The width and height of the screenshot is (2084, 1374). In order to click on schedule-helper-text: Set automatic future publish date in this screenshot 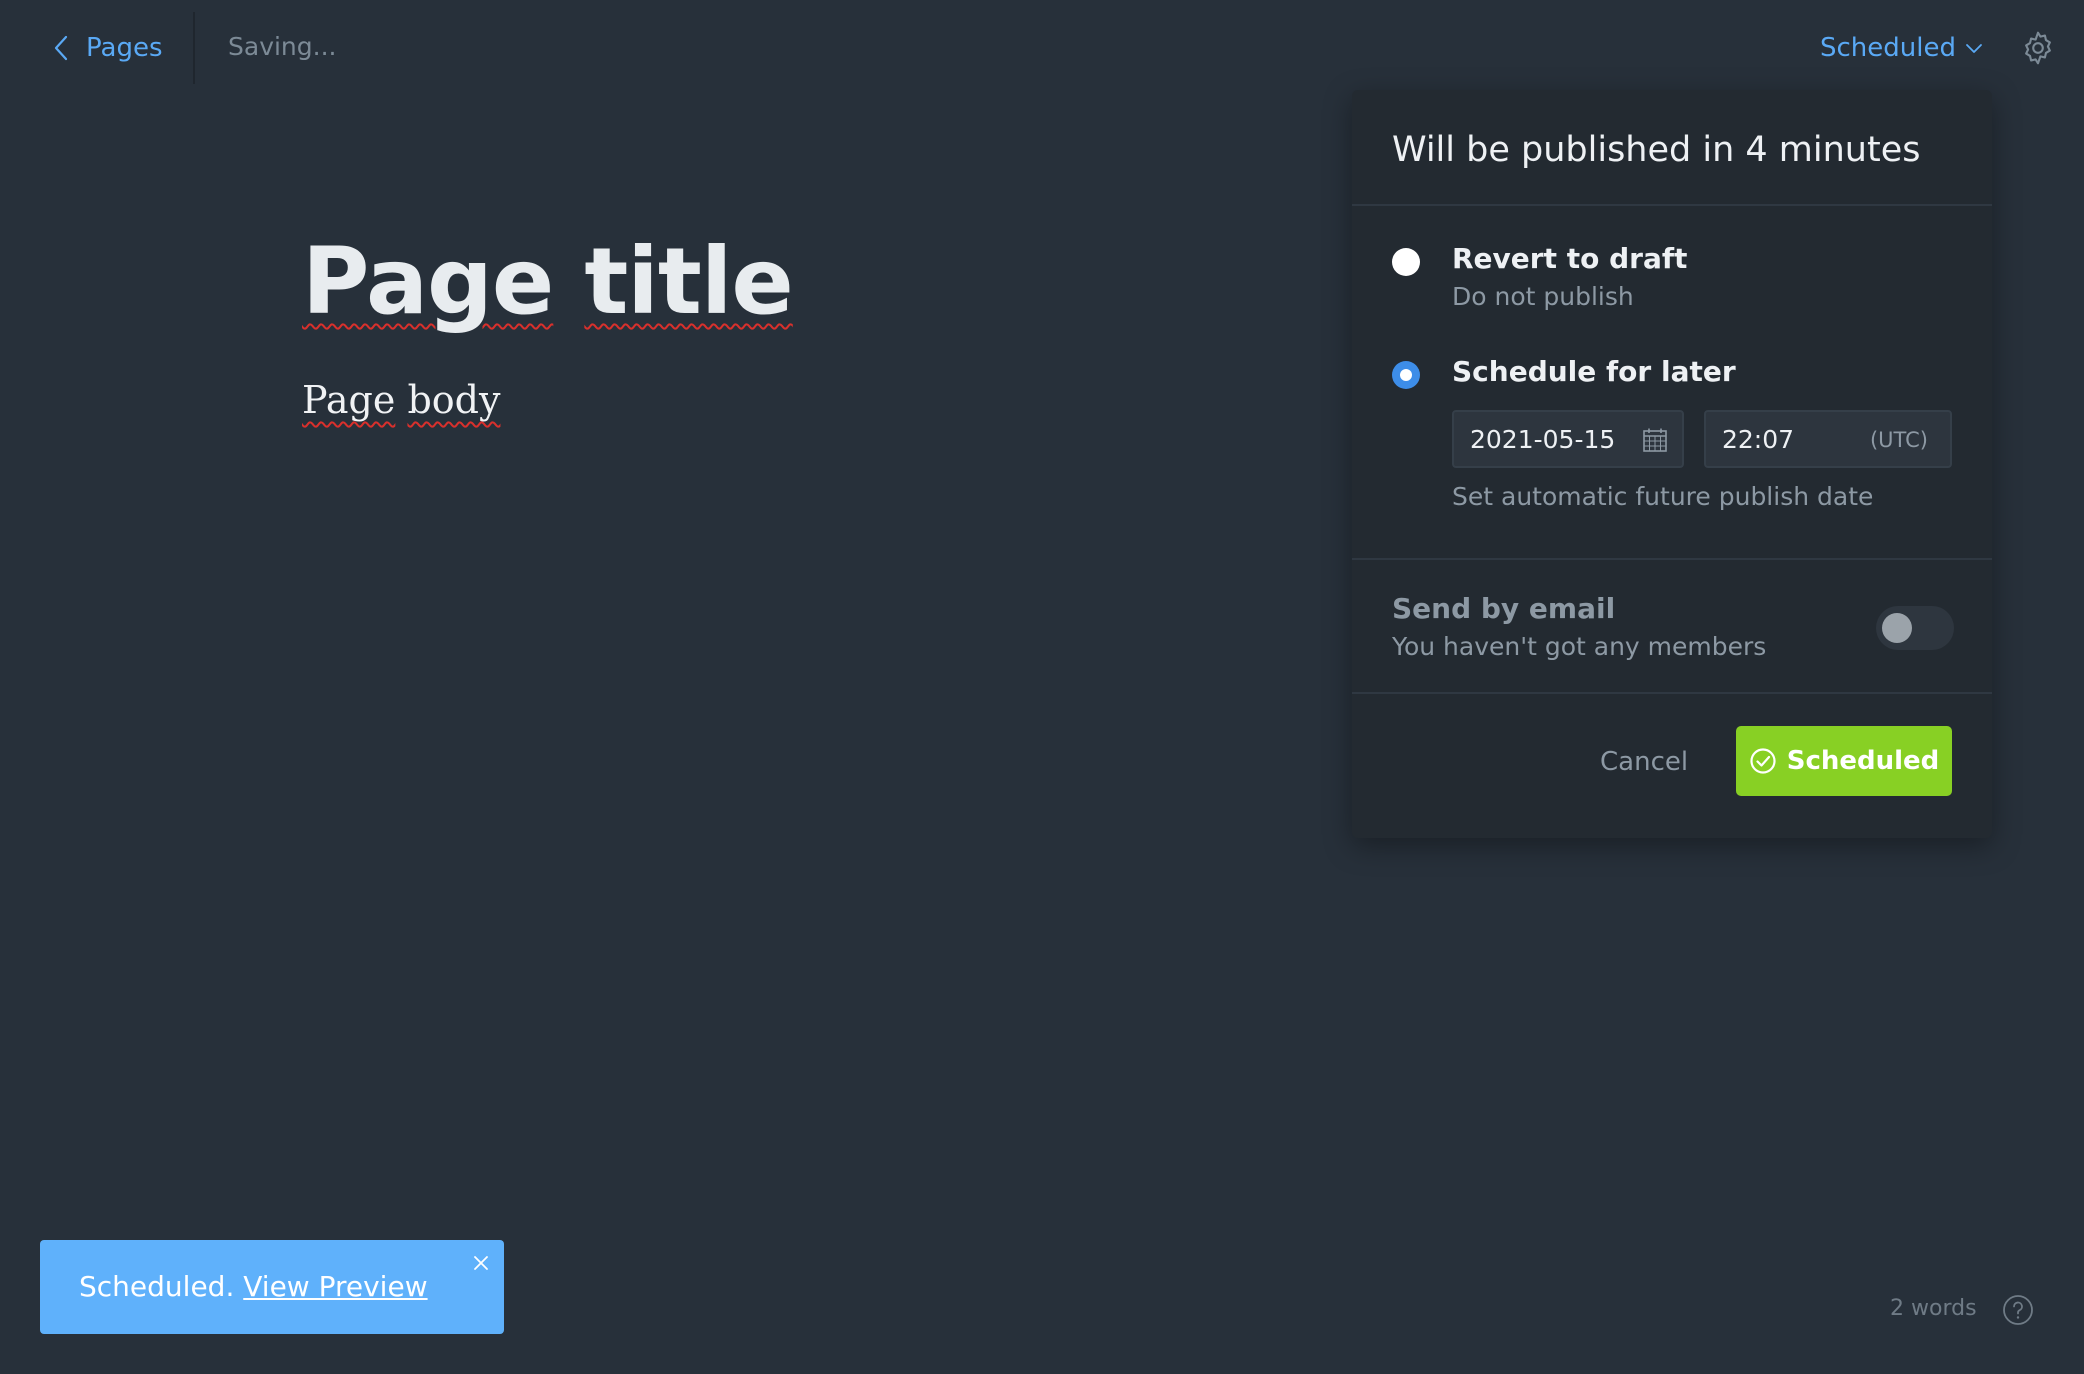, I will do `click(1663, 496)`.